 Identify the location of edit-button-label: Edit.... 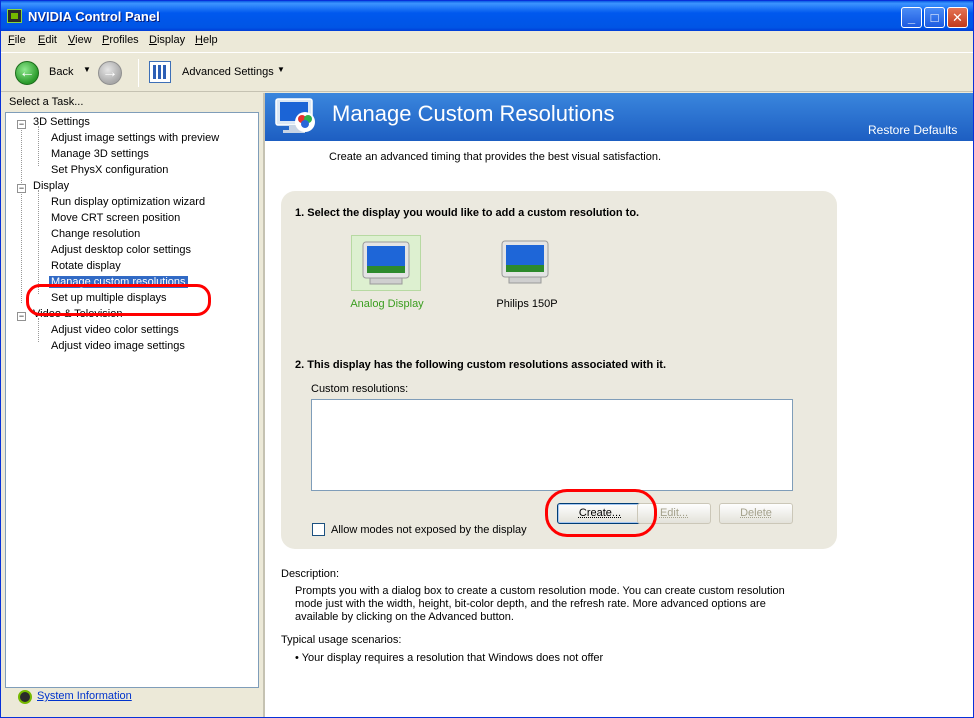
(674, 513).